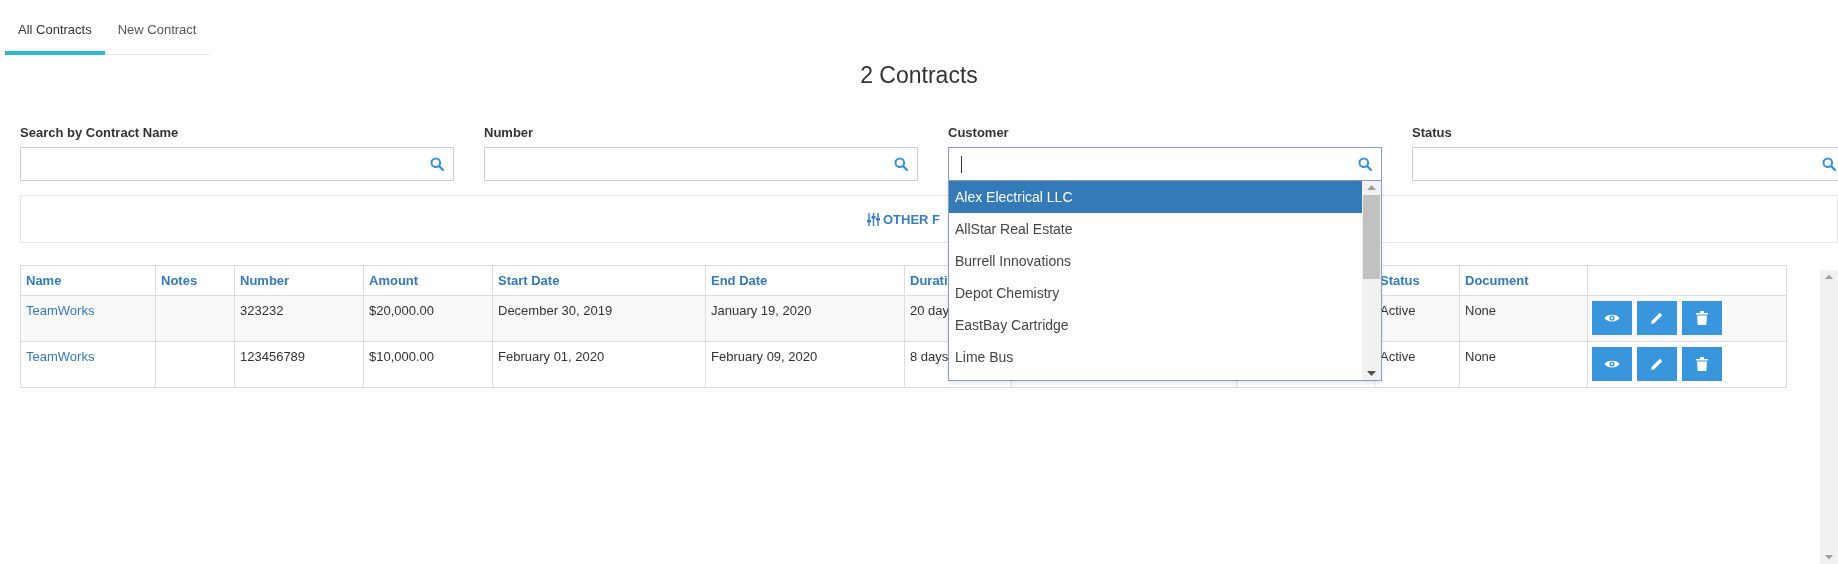 The image size is (1838, 564). What do you see at coordinates (978, 132) in the screenshot?
I see `field-label: Customer` at bounding box center [978, 132].